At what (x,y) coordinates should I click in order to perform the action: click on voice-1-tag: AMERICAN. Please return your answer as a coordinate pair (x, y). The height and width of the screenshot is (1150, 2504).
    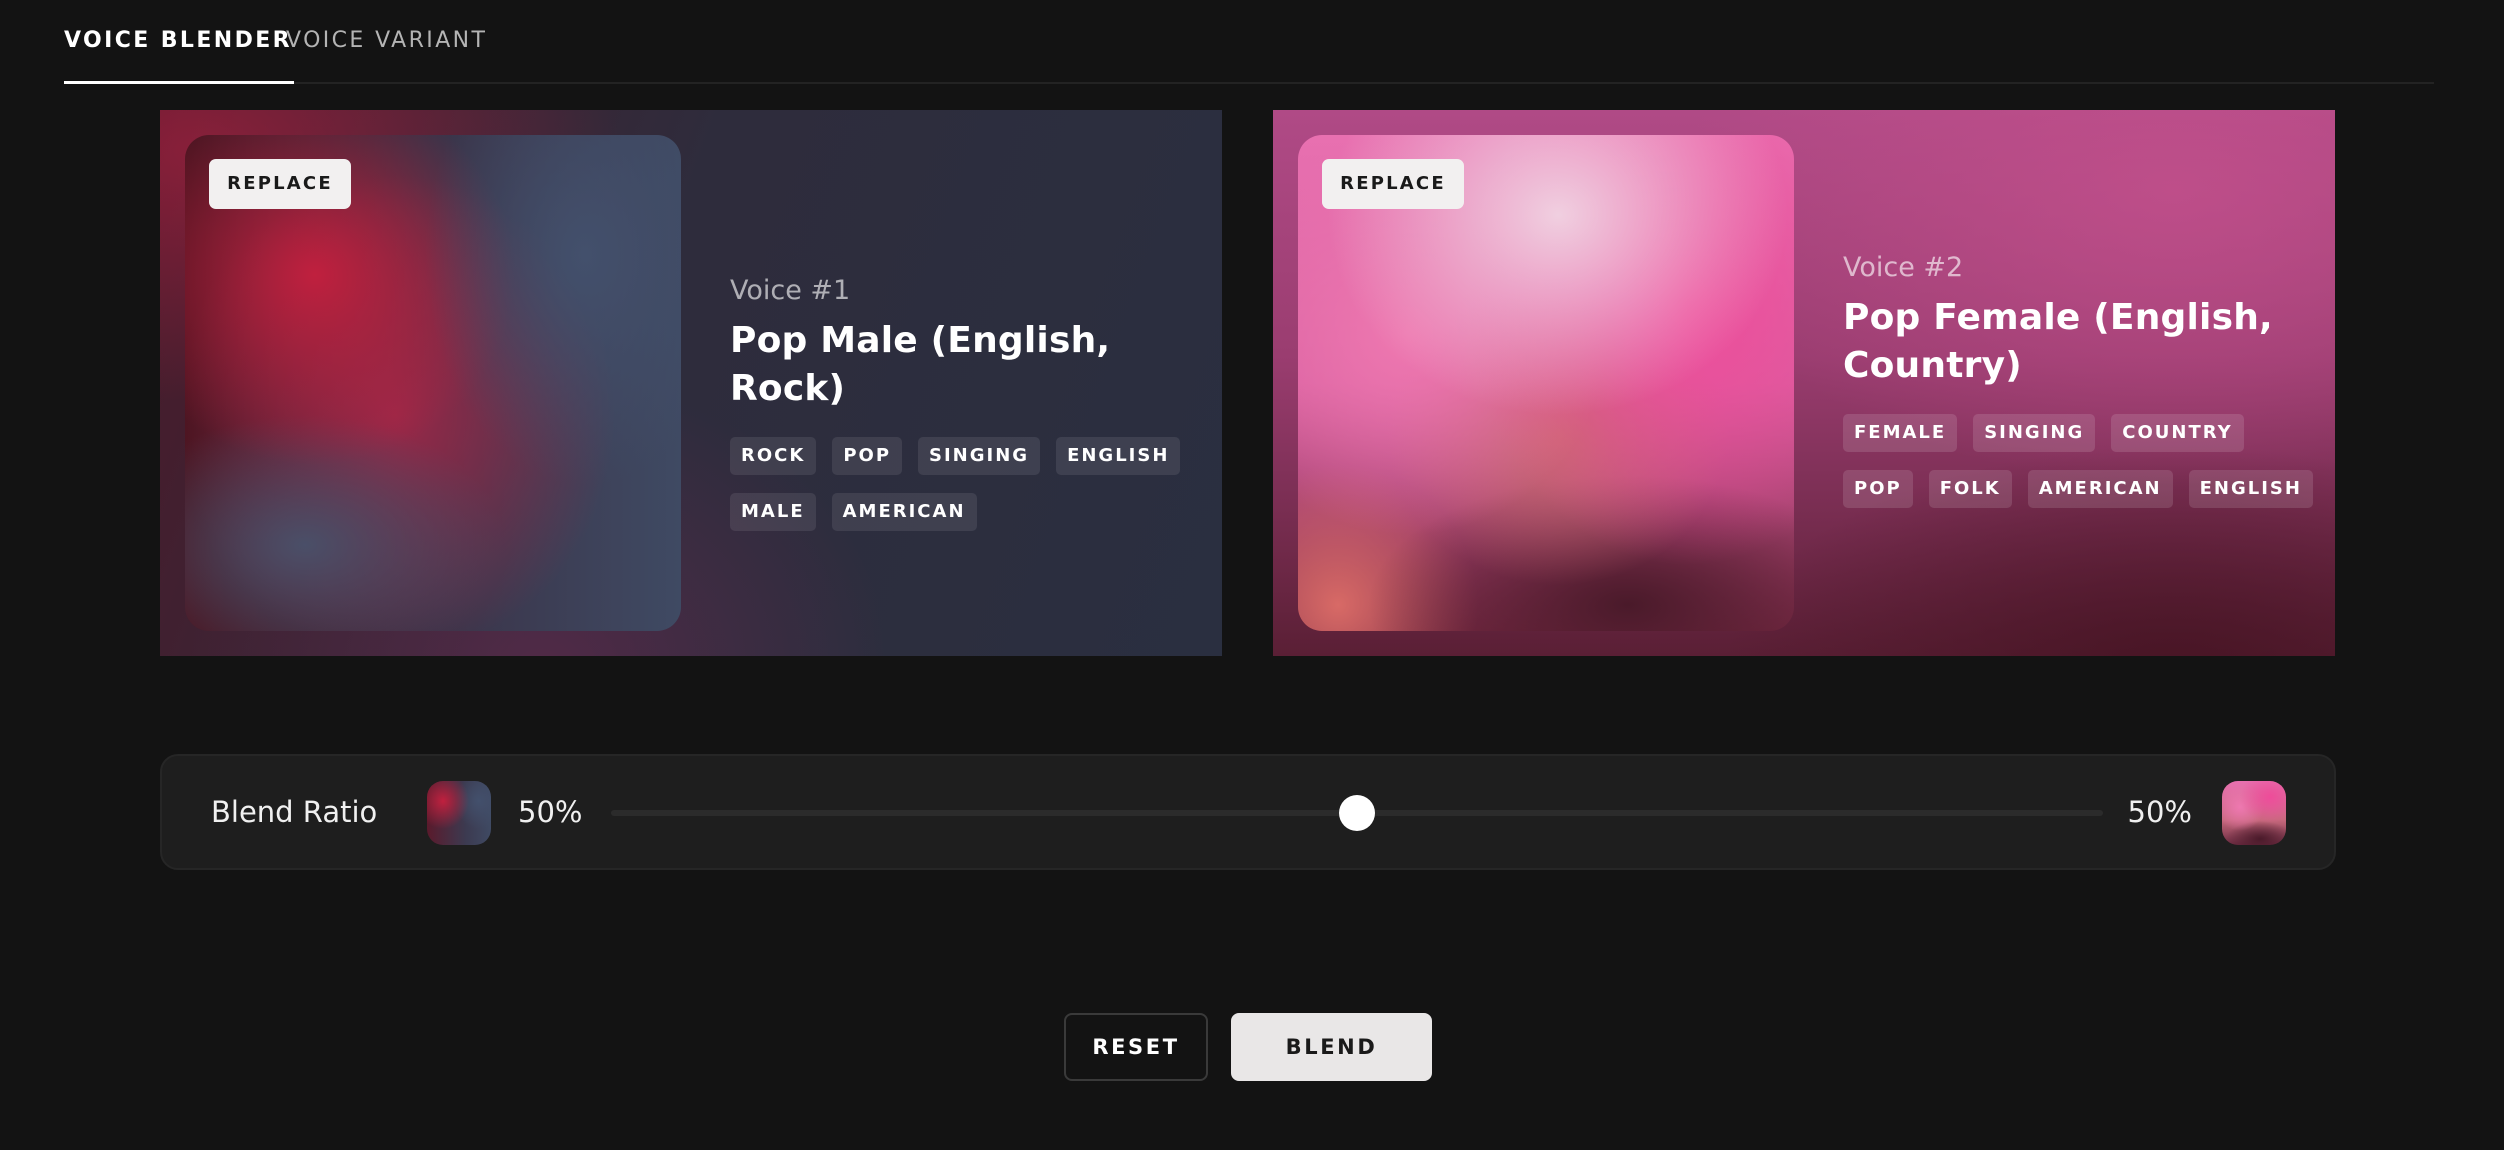
    Looking at the image, I should click on (904, 512).